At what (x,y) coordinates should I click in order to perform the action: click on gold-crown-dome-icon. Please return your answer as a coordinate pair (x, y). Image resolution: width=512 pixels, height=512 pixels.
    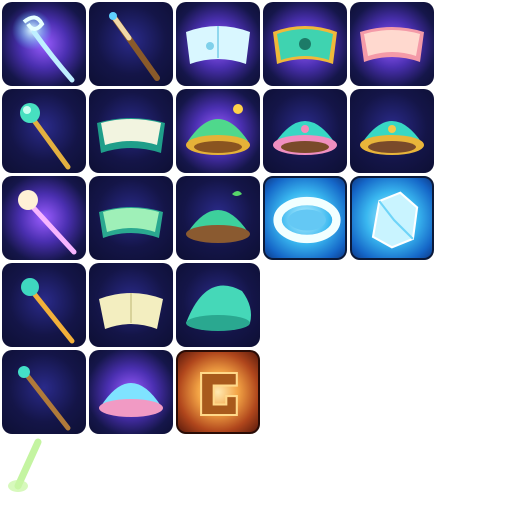
    Looking at the image, I should click on (218, 131).